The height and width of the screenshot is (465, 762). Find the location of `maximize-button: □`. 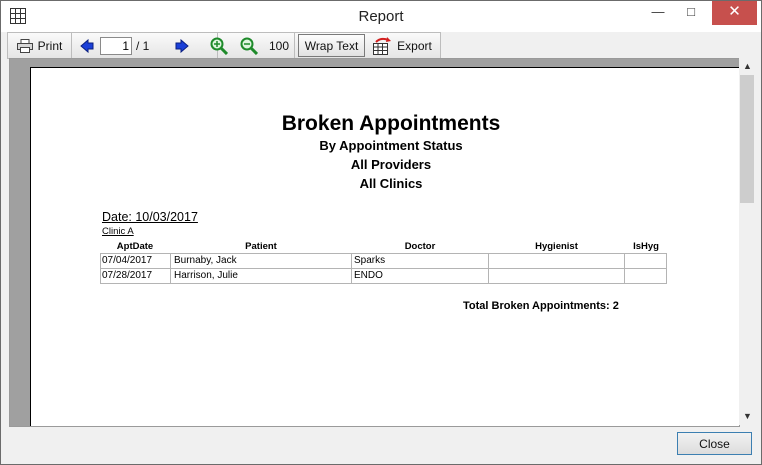

maximize-button: □ is located at coordinates (691, 13).